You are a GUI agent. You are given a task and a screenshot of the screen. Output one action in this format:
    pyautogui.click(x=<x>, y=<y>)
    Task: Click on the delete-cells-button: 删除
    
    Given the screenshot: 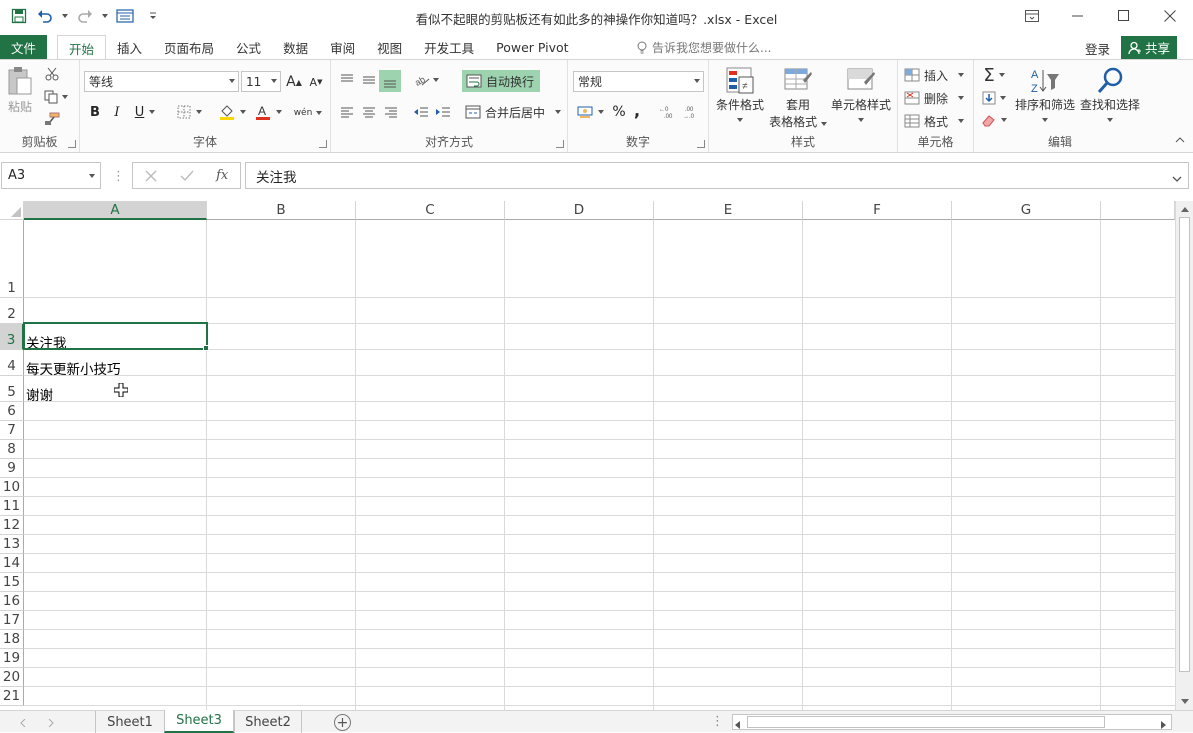 What is the action you would take?
    pyautogui.click(x=937, y=98)
    